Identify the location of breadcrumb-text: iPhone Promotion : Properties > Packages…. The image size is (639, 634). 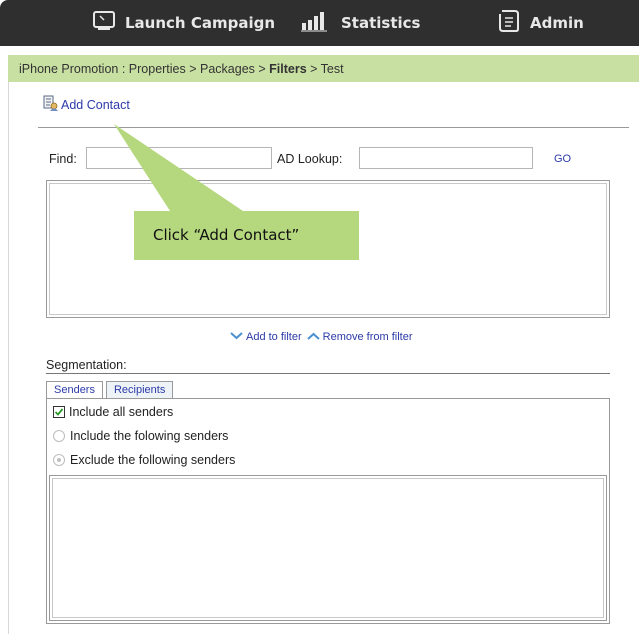
(181, 69).